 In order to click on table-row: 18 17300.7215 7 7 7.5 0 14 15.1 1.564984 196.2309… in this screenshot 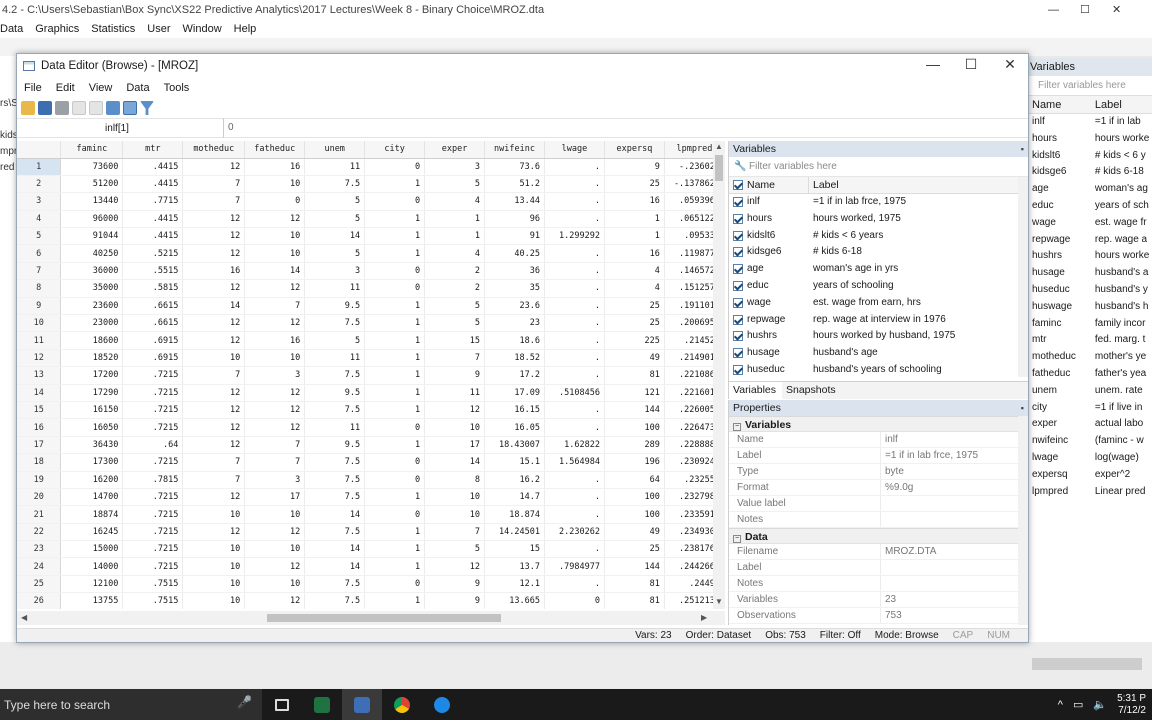, I will do `click(371, 462)`.